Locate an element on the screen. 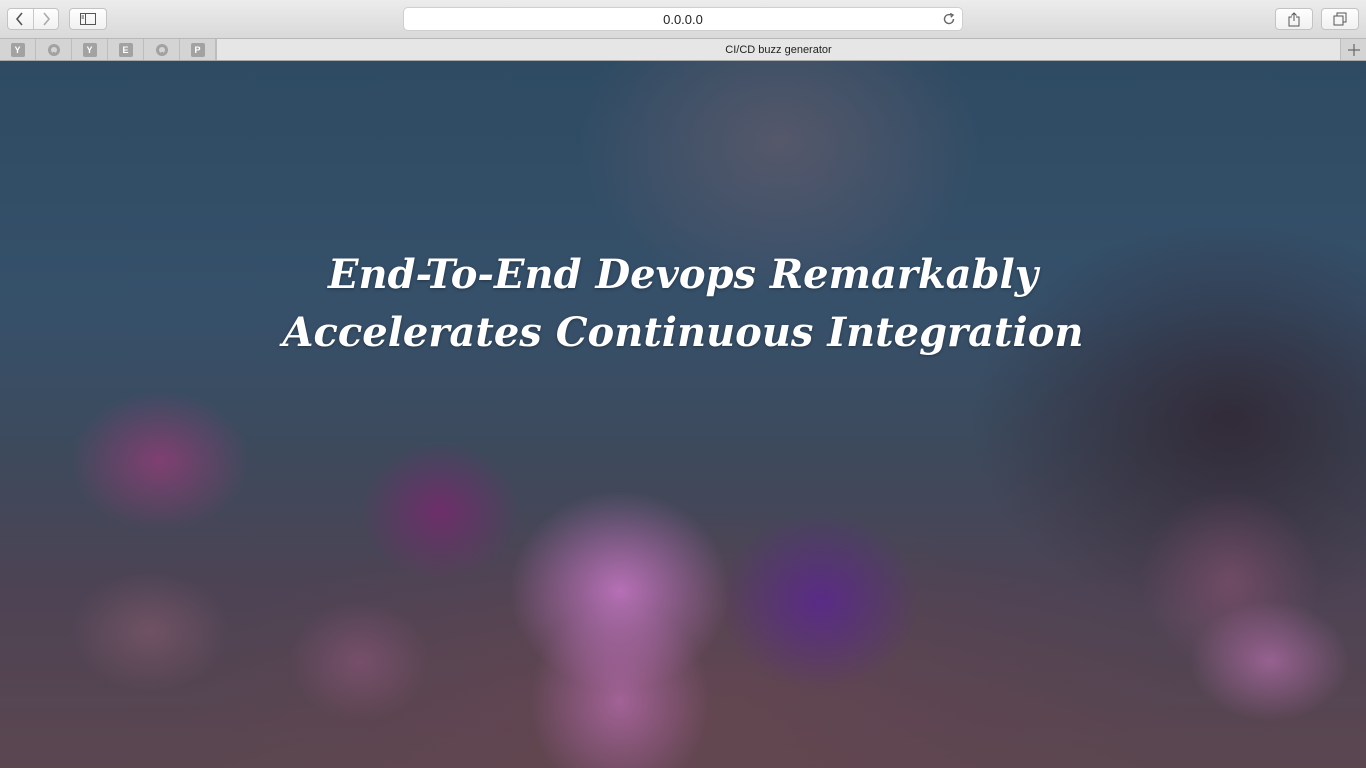 The height and width of the screenshot is (768, 1366). favorite-4: E is located at coordinates (126, 49).